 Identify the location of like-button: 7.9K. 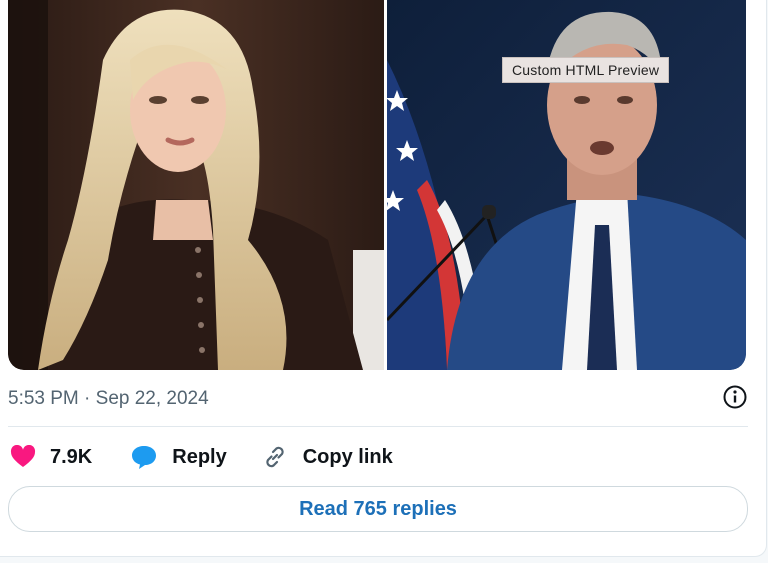
(51, 457).